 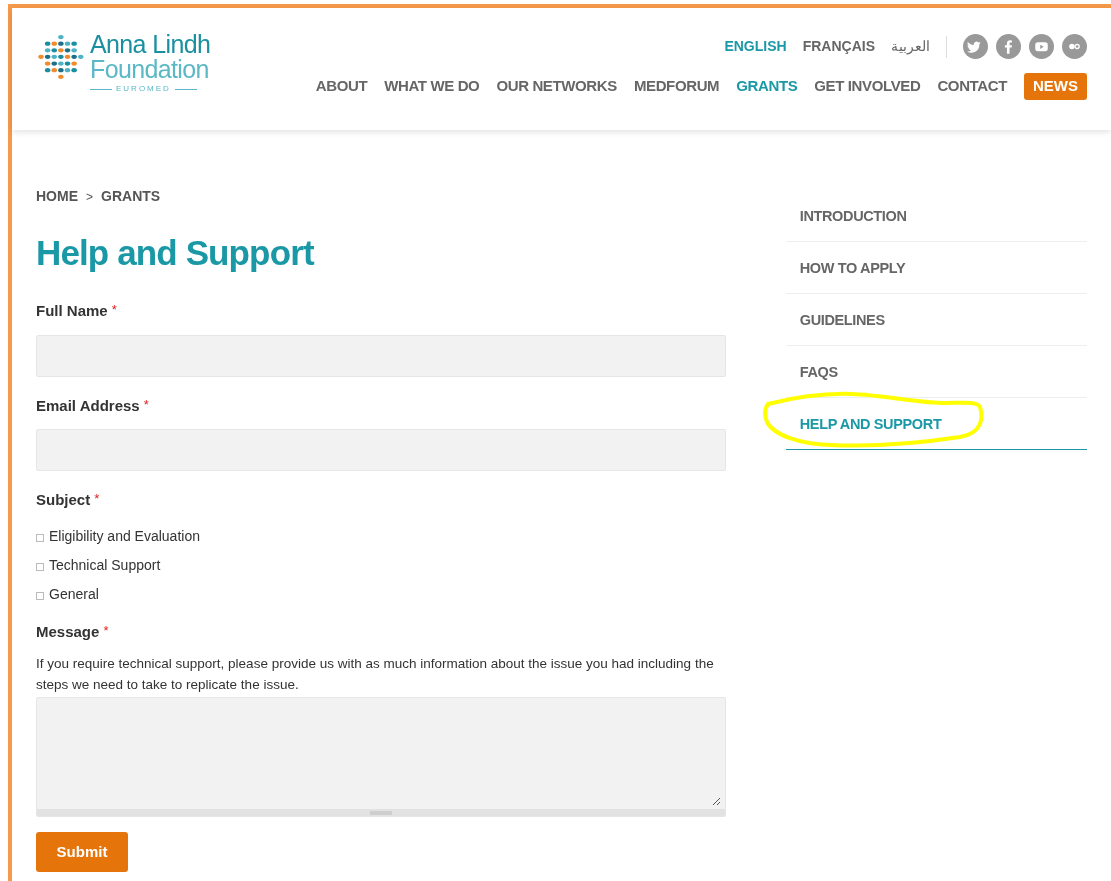 I want to click on email-field, so click(x=381, y=450).